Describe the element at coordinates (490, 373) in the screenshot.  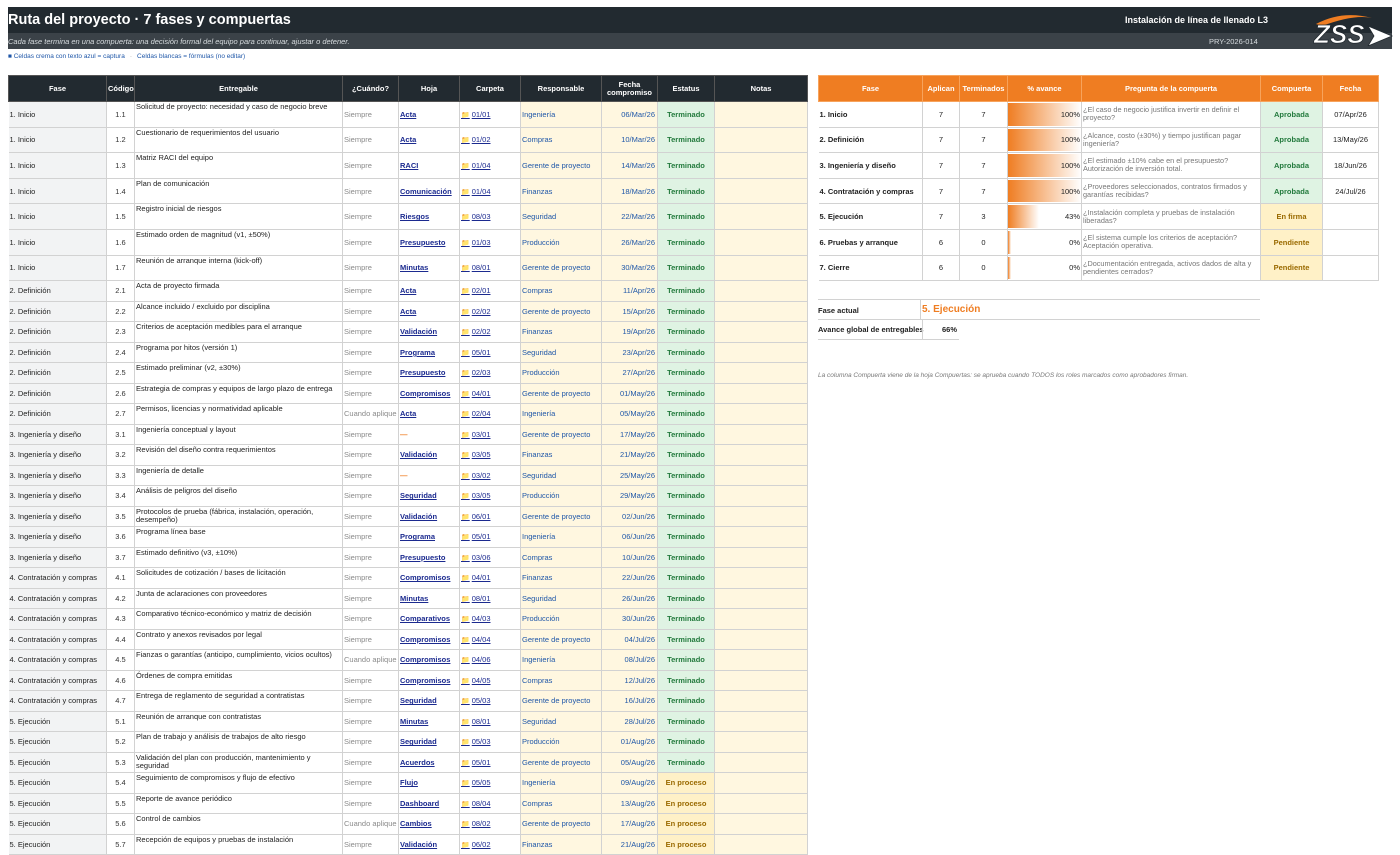
I see `folder-link: 📁 02/03` at that location.